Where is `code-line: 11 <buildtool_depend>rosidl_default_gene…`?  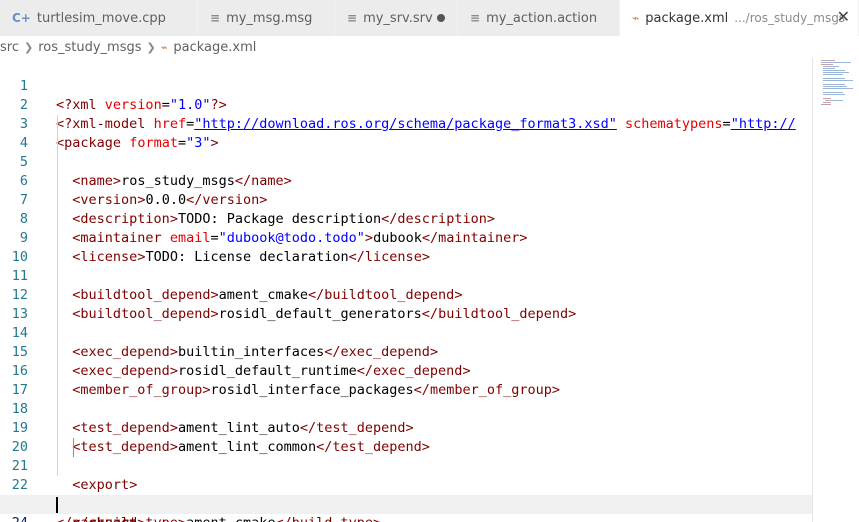
code-line: 11 <buildtool_depend>rosidl_default_gene… is located at coordinates (406, 285).